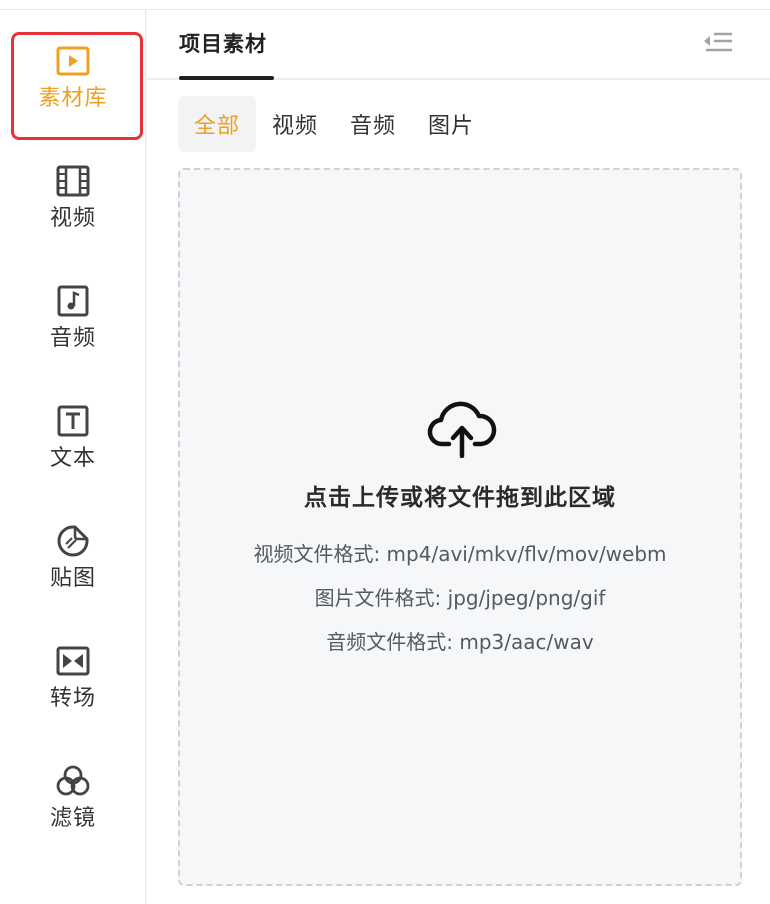 Image resolution: width=770 pixels, height=904 pixels. Describe the element at coordinates (460, 498) in the screenshot. I see `dropzone-title: 点击上传或将文件拖到此区域` at that location.